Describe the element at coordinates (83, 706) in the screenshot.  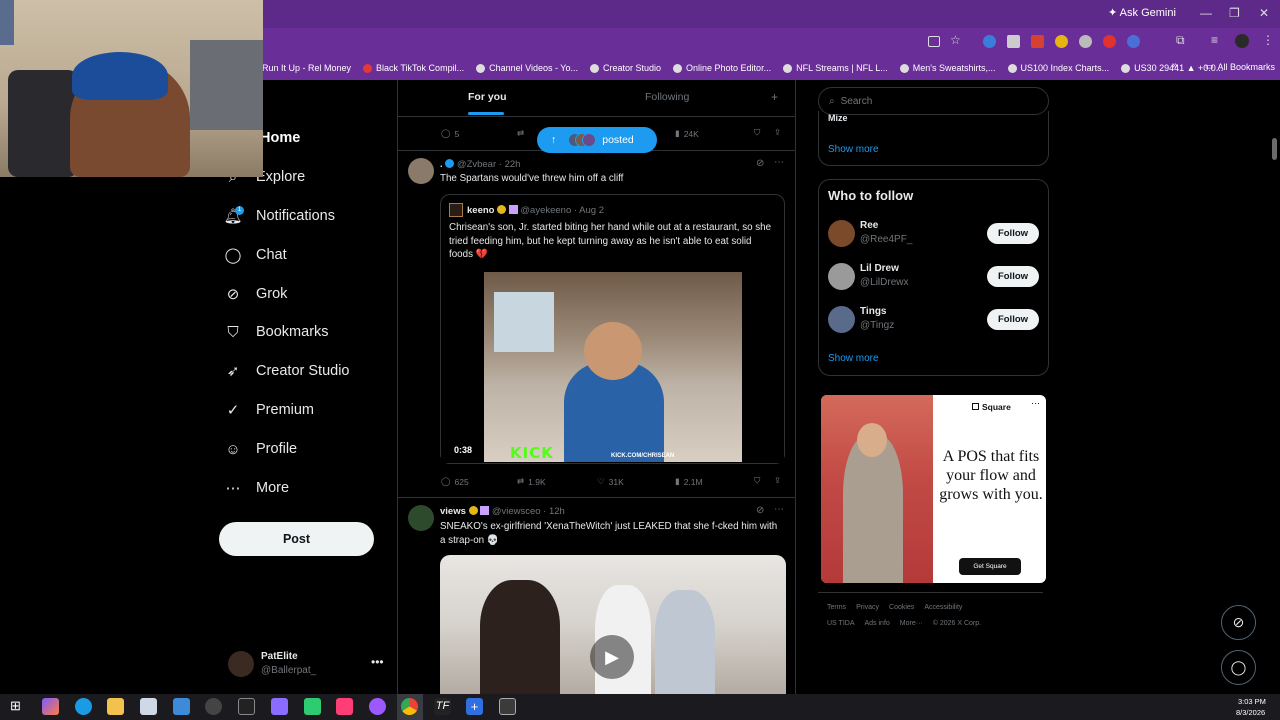
I see `edge-icon` at that location.